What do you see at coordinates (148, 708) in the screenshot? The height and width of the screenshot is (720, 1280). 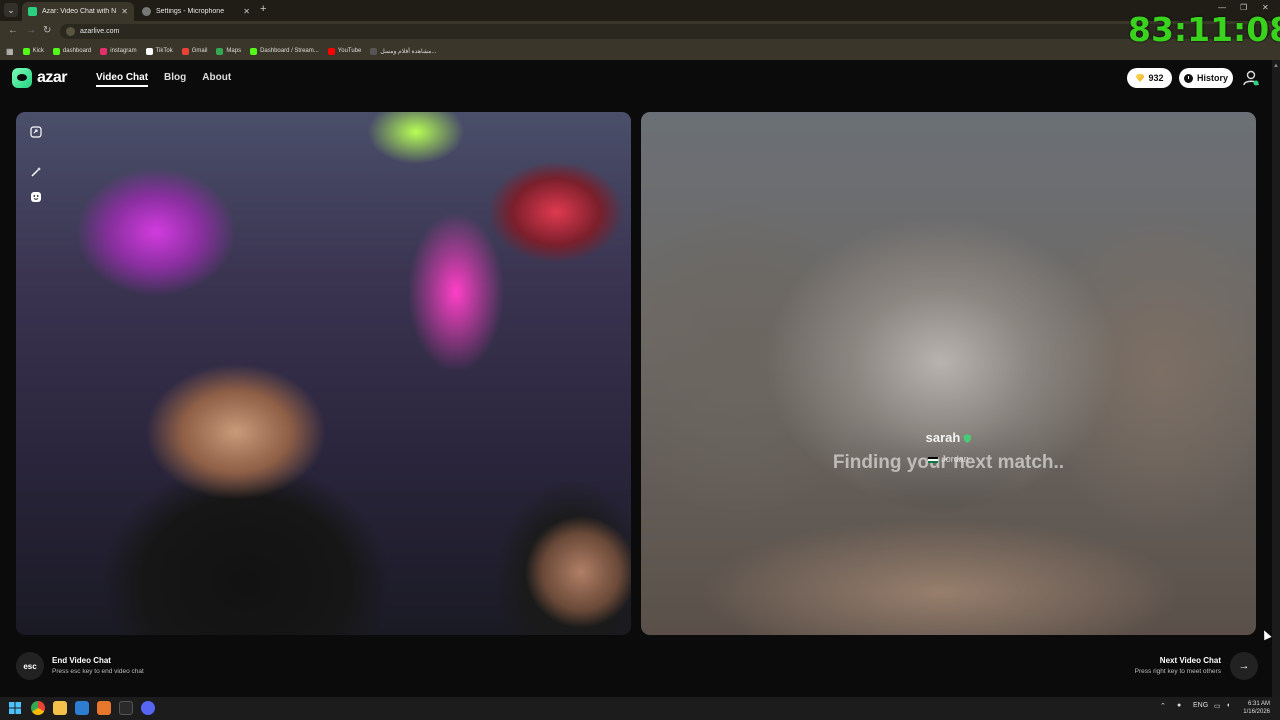 I see `discord-icon` at bounding box center [148, 708].